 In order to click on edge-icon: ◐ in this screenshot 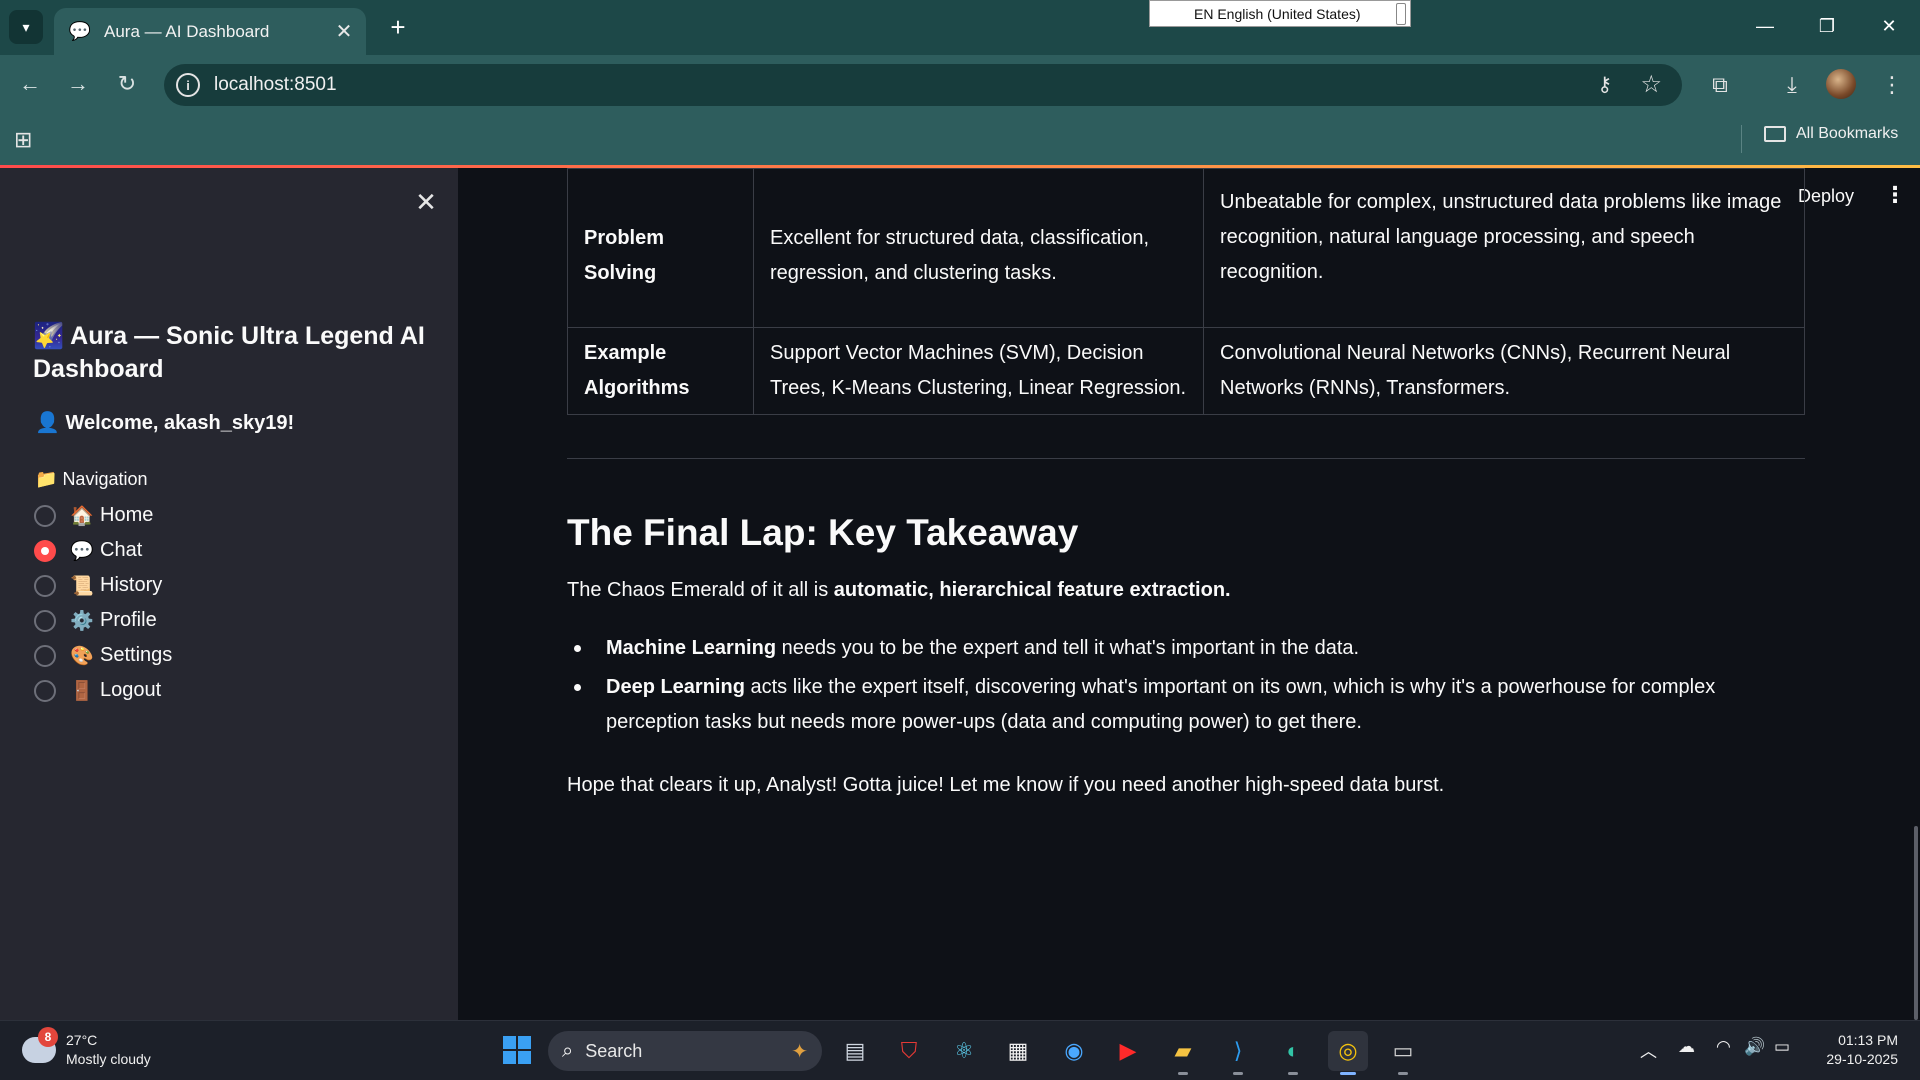, I will do `click(1293, 1053)`.